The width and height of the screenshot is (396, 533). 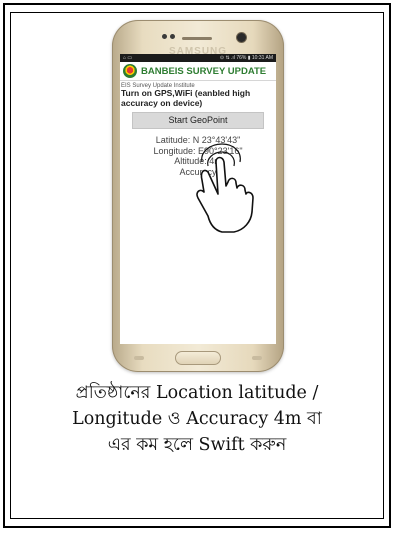 What do you see at coordinates (128, 58) in the screenshot?
I see `status-left-icons: ⌂ ▭` at bounding box center [128, 58].